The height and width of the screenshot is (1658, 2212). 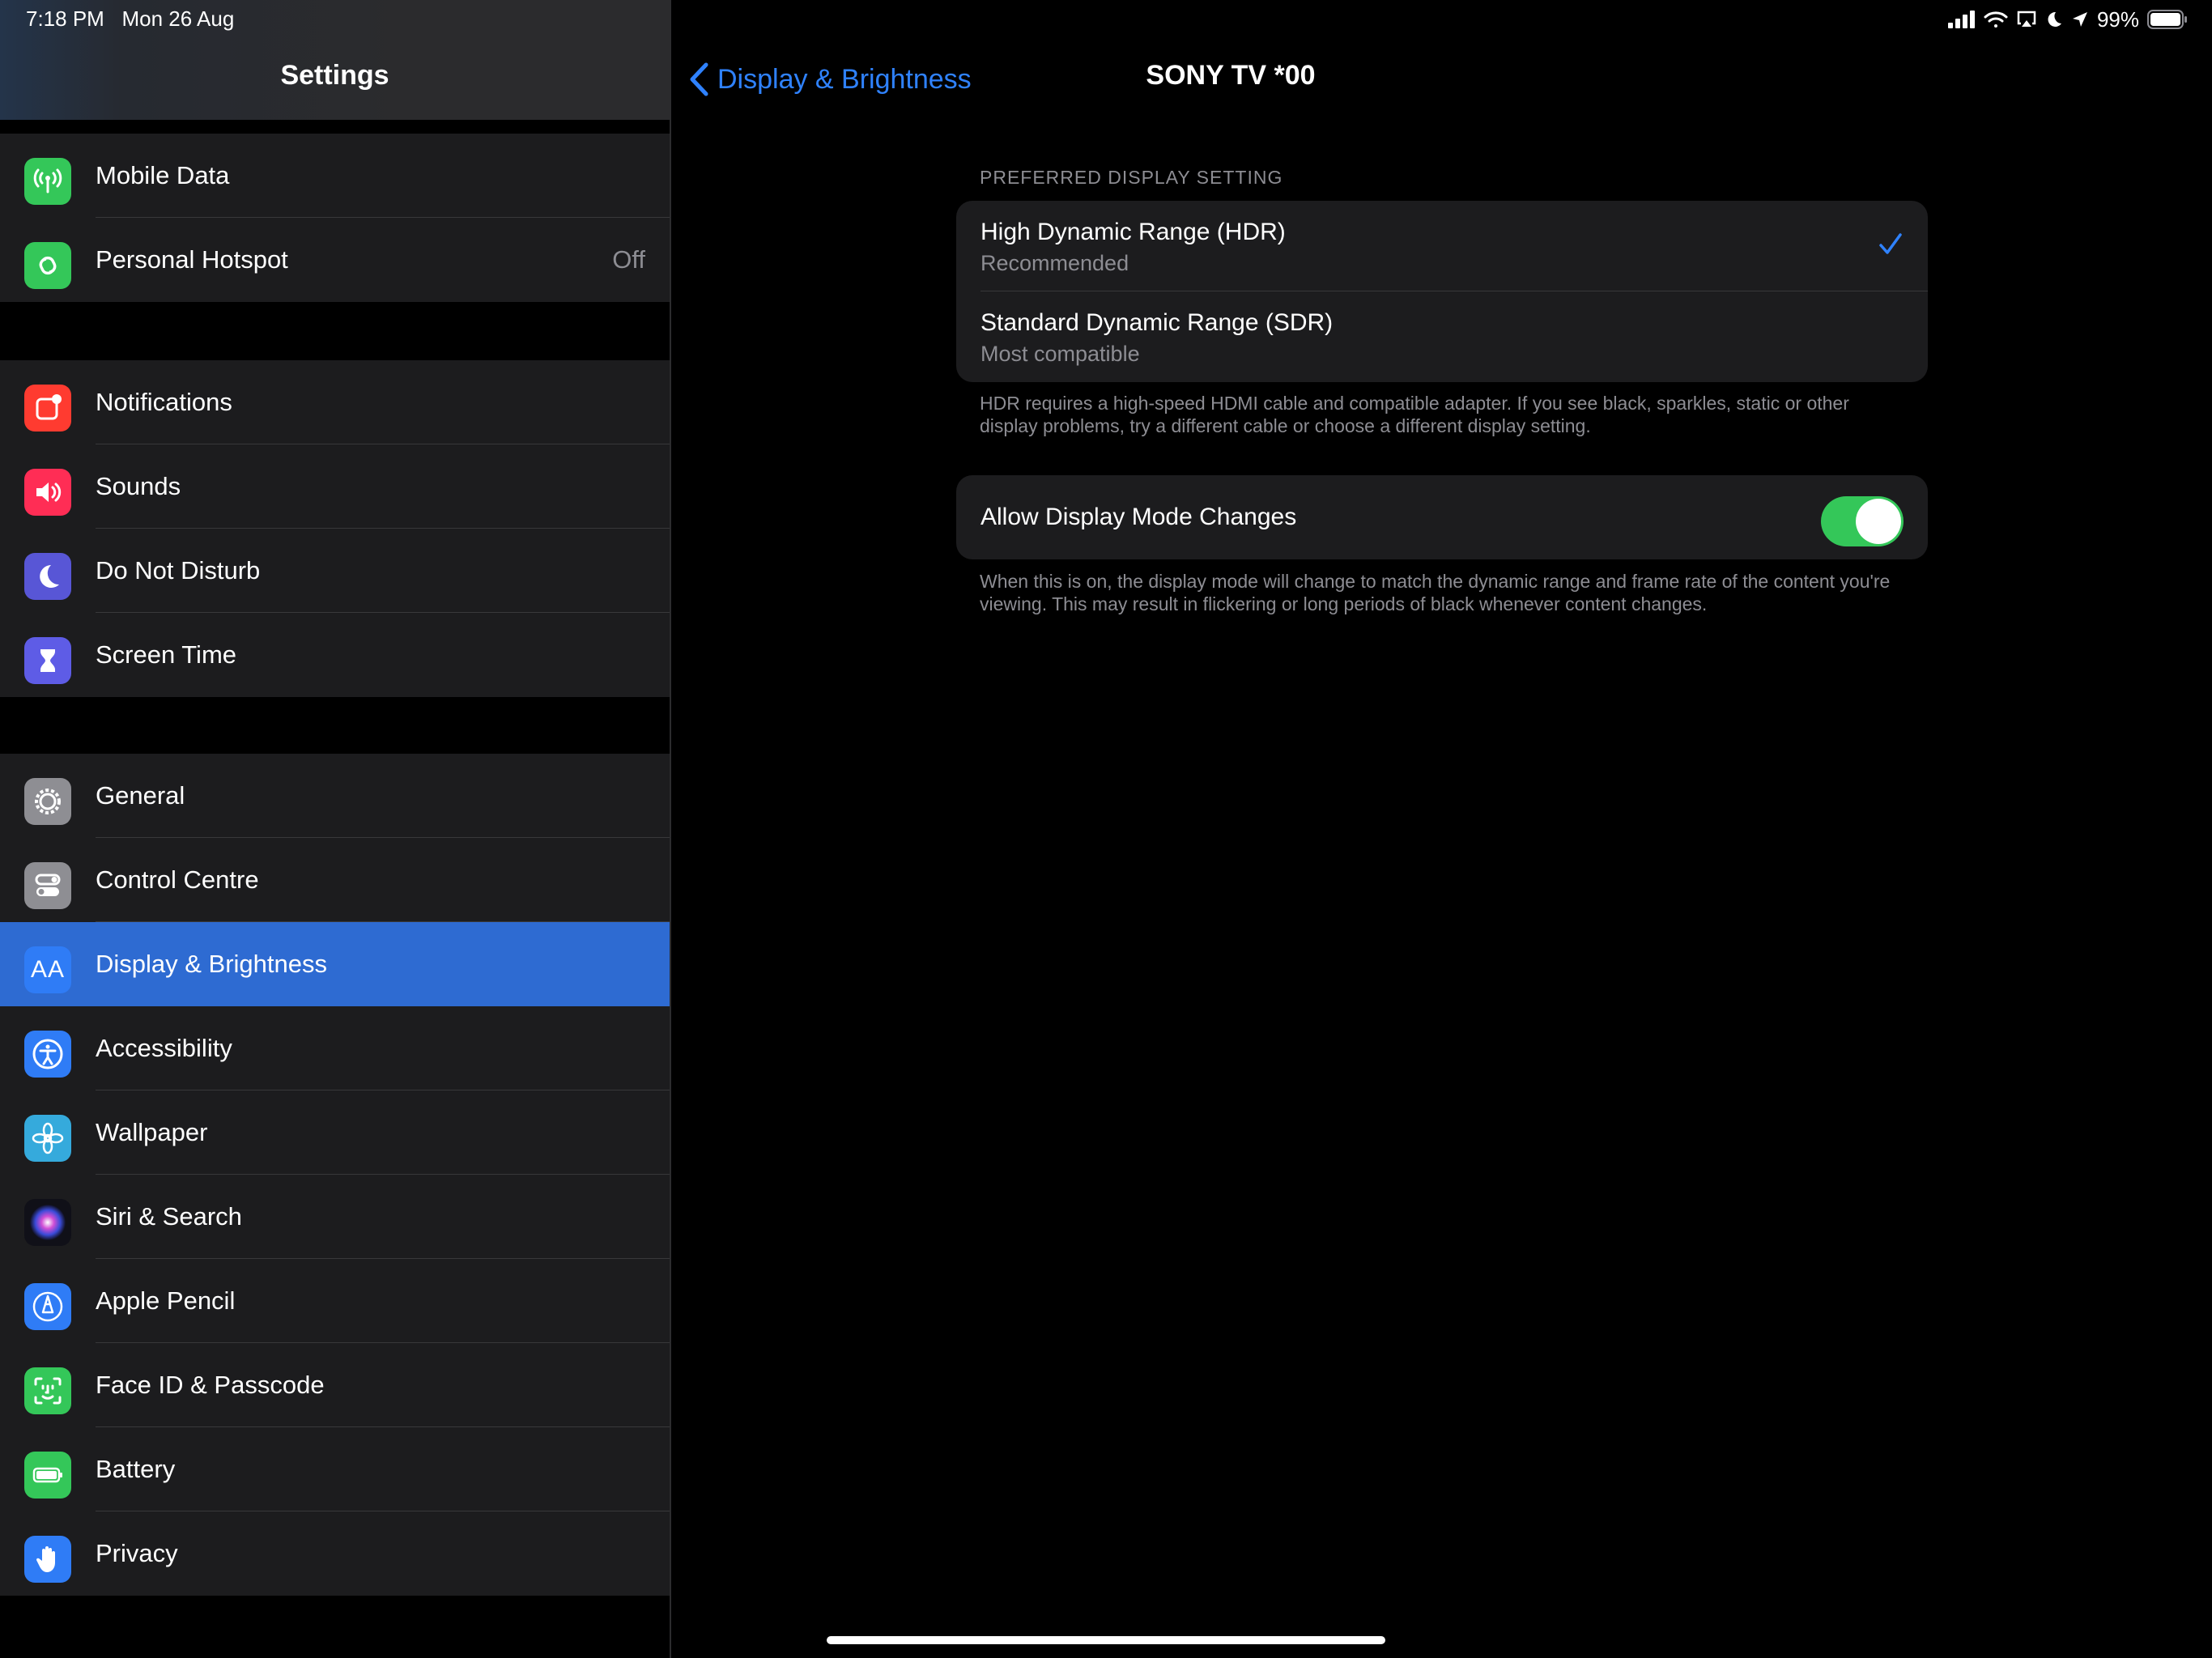 What do you see at coordinates (140, 795) in the screenshot?
I see `sidebar-item-label: General` at bounding box center [140, 795].